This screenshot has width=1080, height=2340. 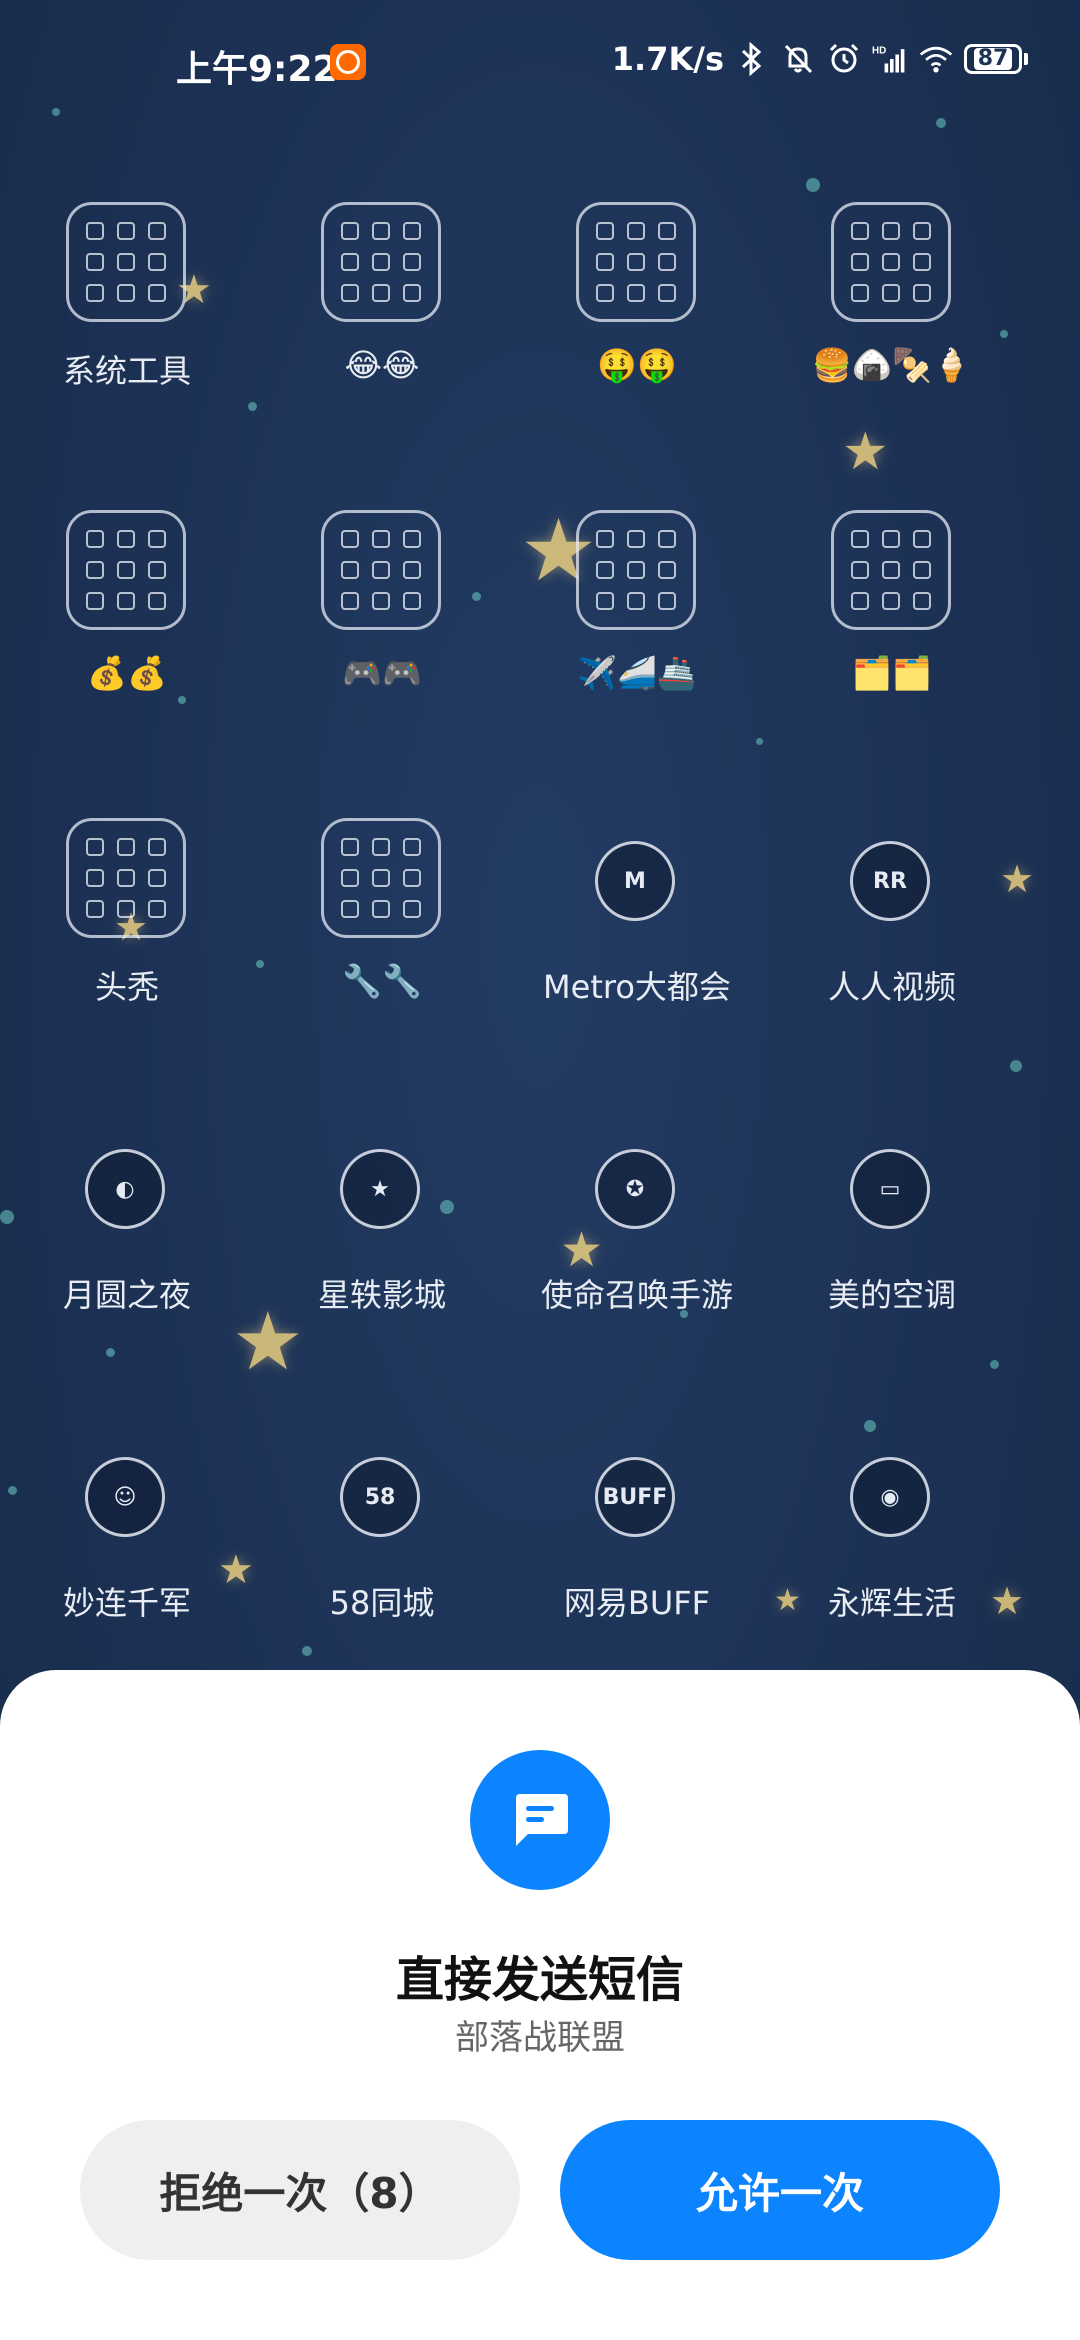 I want to click on app-icon-item: ◐ 月圆之夜, so click(x=127, y=1224).